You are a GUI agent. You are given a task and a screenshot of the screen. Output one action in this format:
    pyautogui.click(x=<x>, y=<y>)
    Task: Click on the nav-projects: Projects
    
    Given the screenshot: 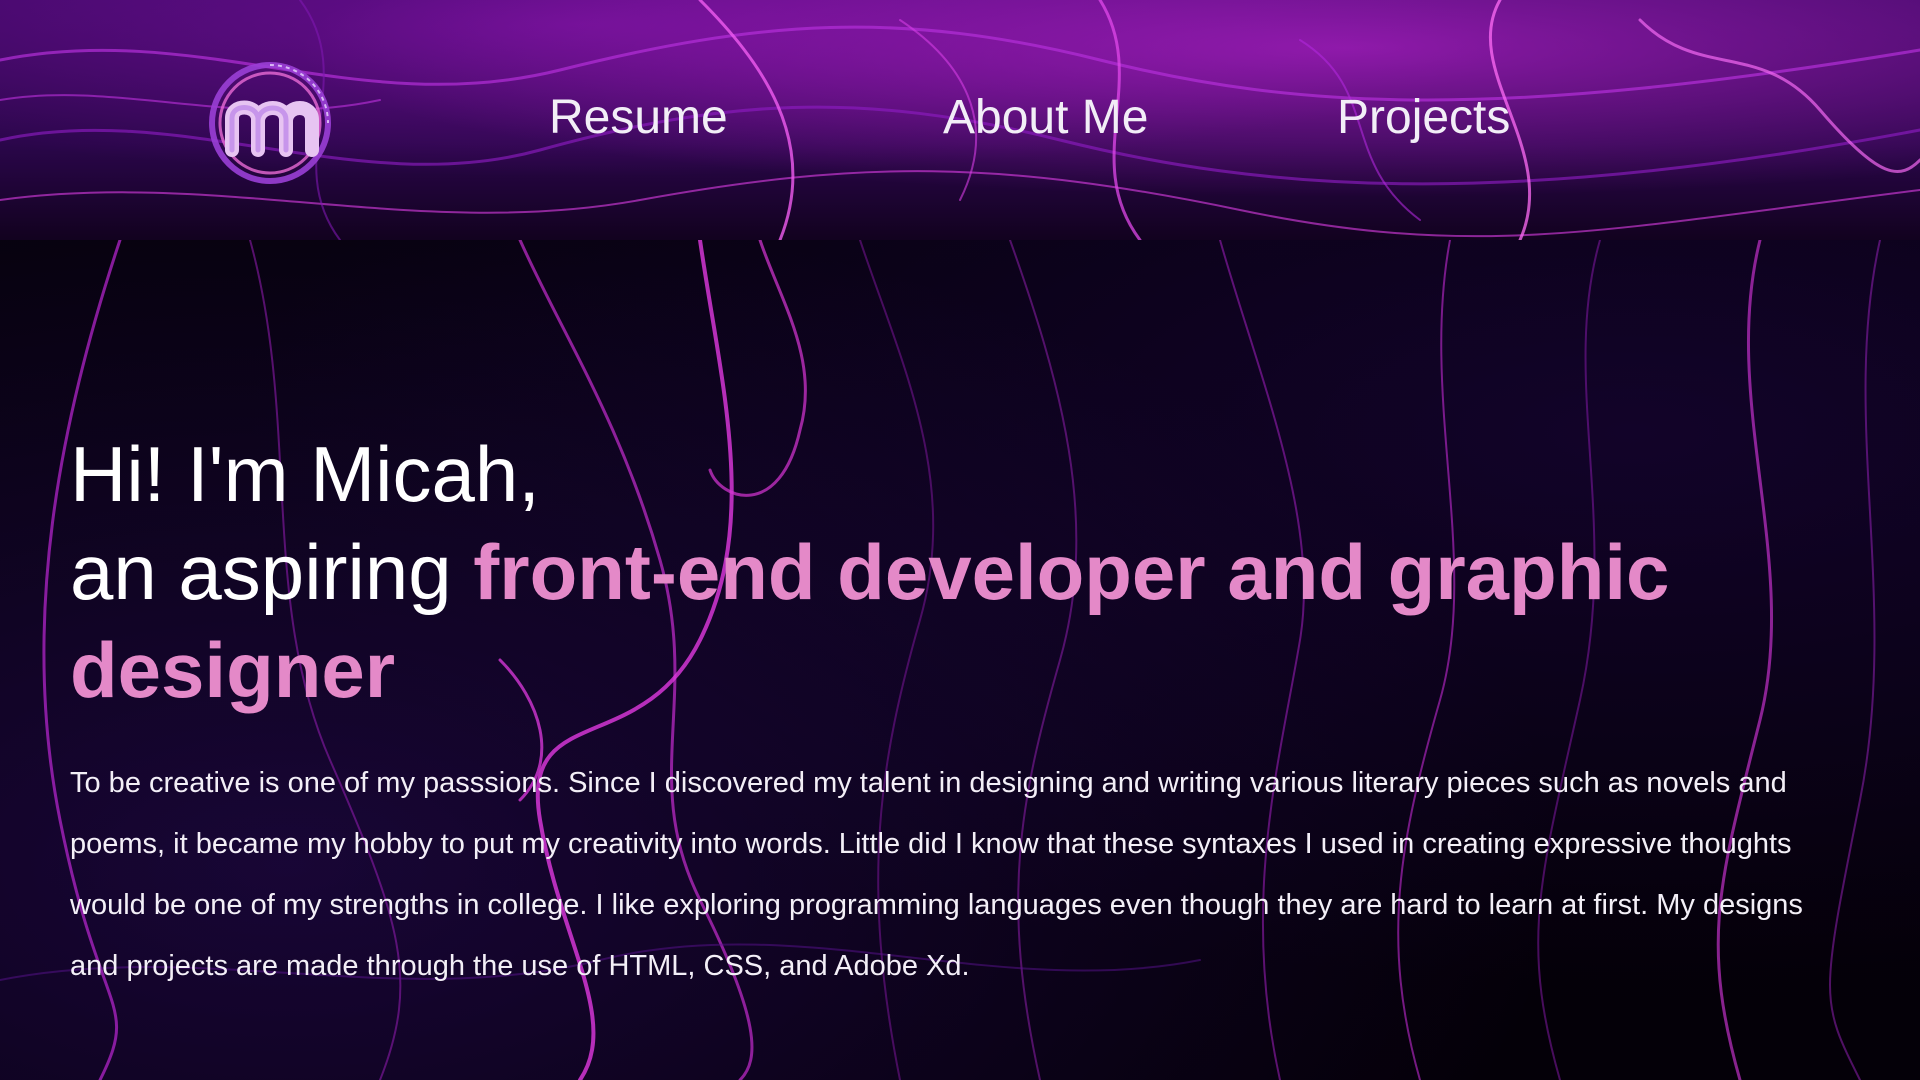 What is the action you would take?
    pyautogui.click(x=1423, y=118)
    